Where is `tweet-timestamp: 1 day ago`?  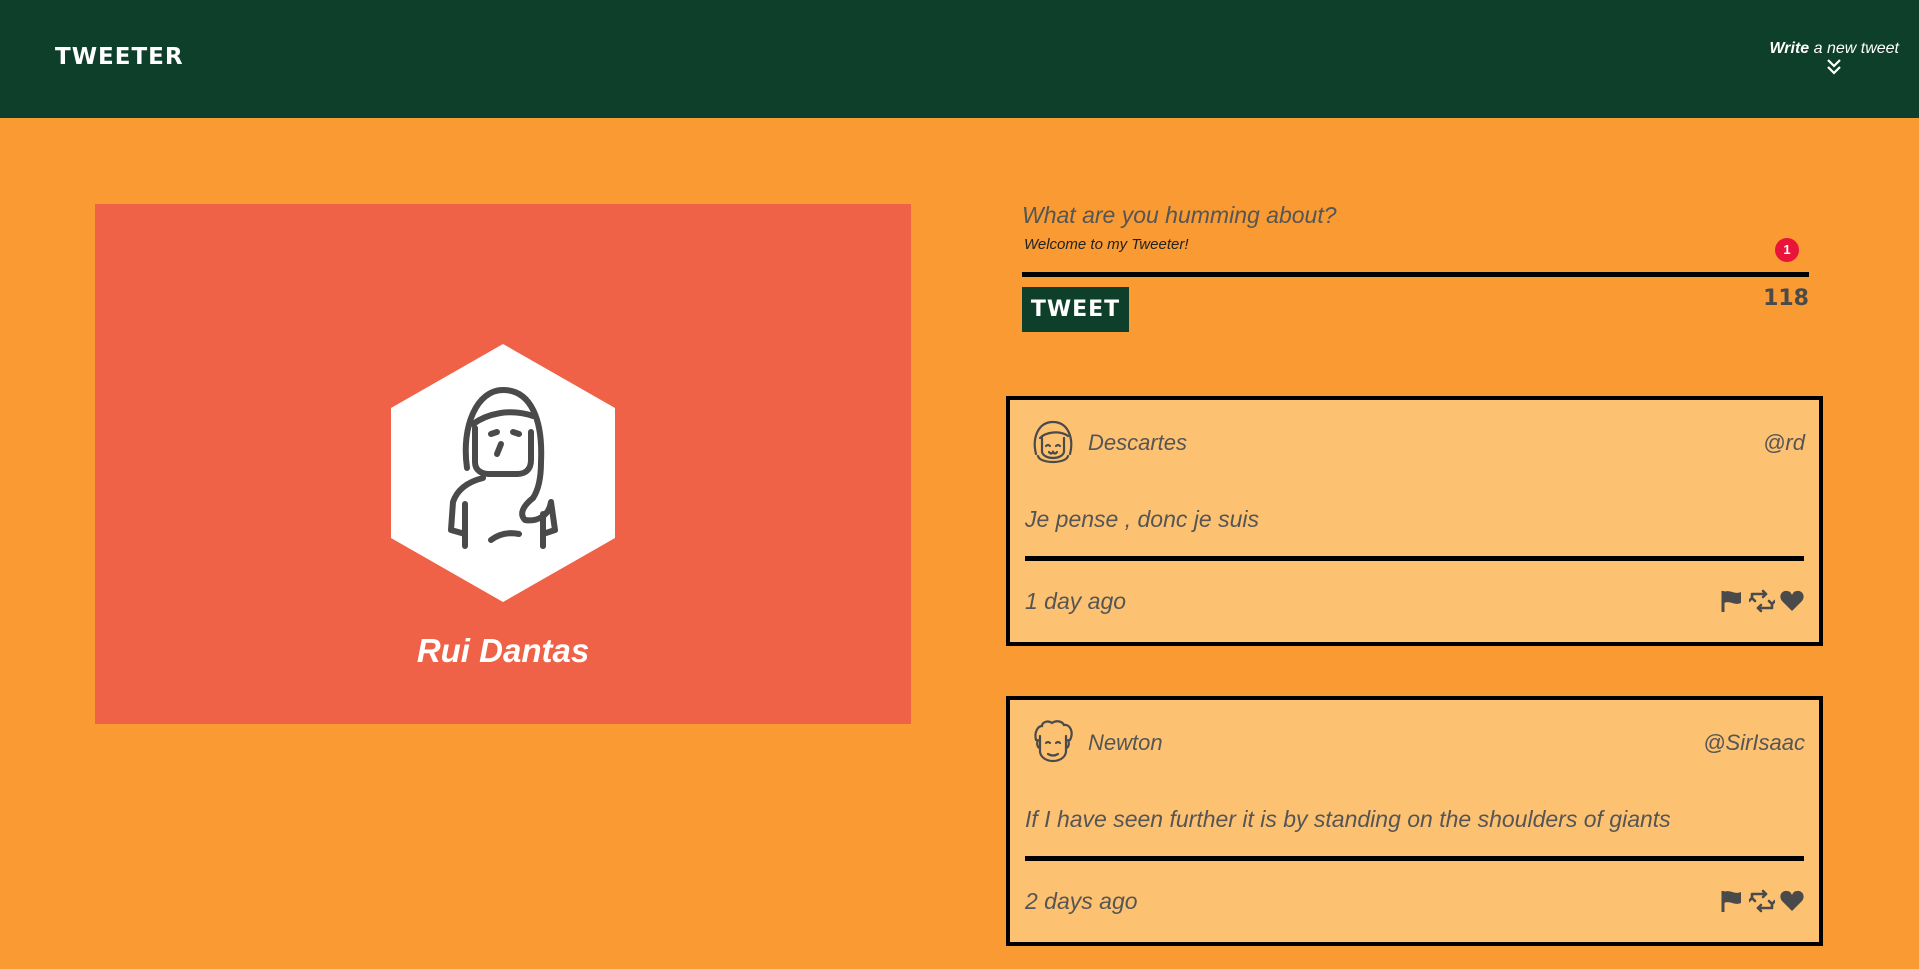
tweet-timestamp: 1 day ago is located at coordinates (1076, 601).